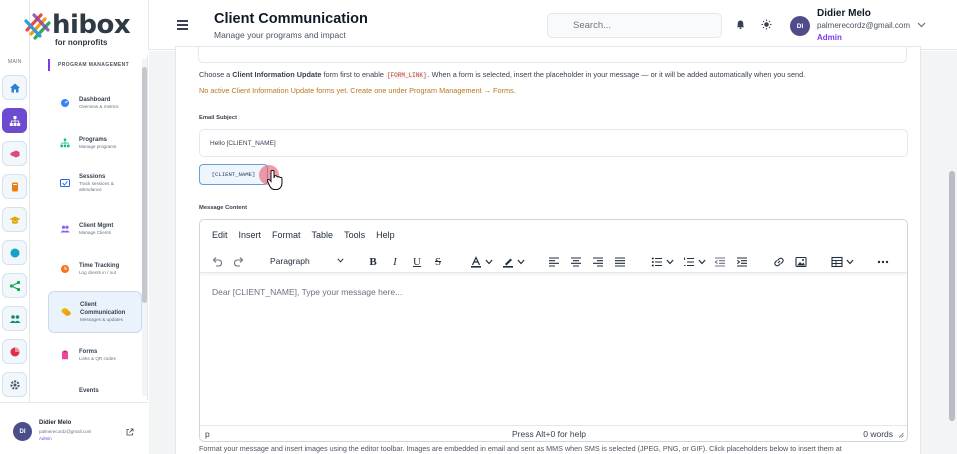 This screenshot has height=454, width=957. I want to click on brand-name: hibox, so click(91, 25).